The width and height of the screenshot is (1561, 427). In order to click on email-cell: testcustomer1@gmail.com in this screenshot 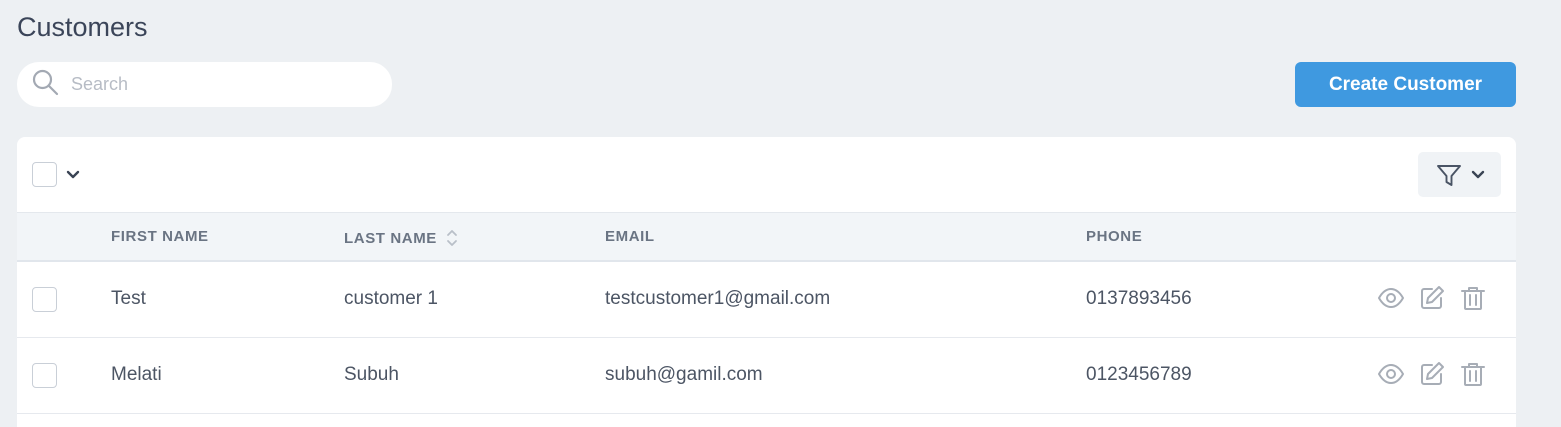, I will do `click(718, 298)`.